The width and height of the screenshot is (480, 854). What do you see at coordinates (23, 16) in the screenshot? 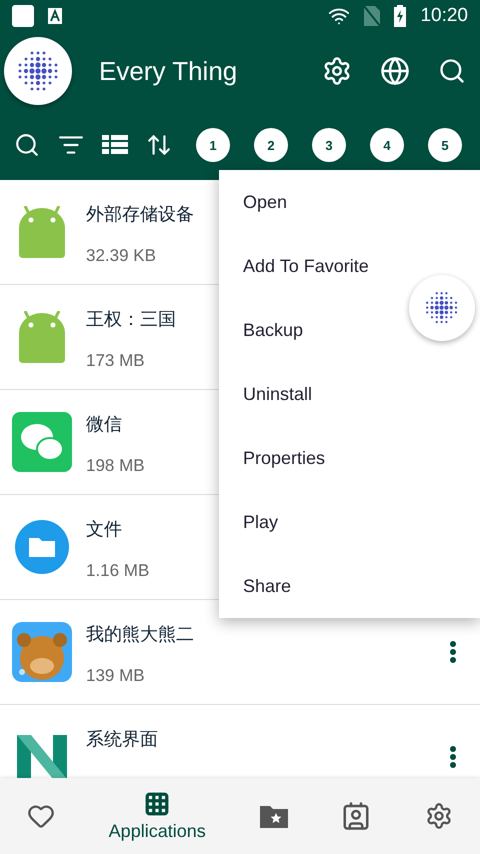
I see `notification-icon` at bounding box center [23, 16].